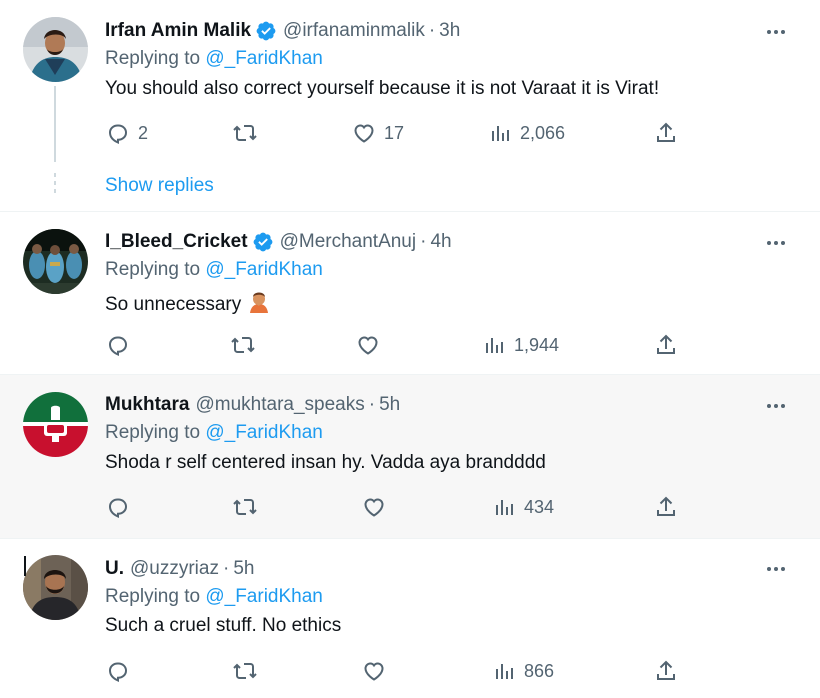  Describe the element at coordinates (147, 405) in the screenshot. I see `display-name: Mukhtara` at that location.